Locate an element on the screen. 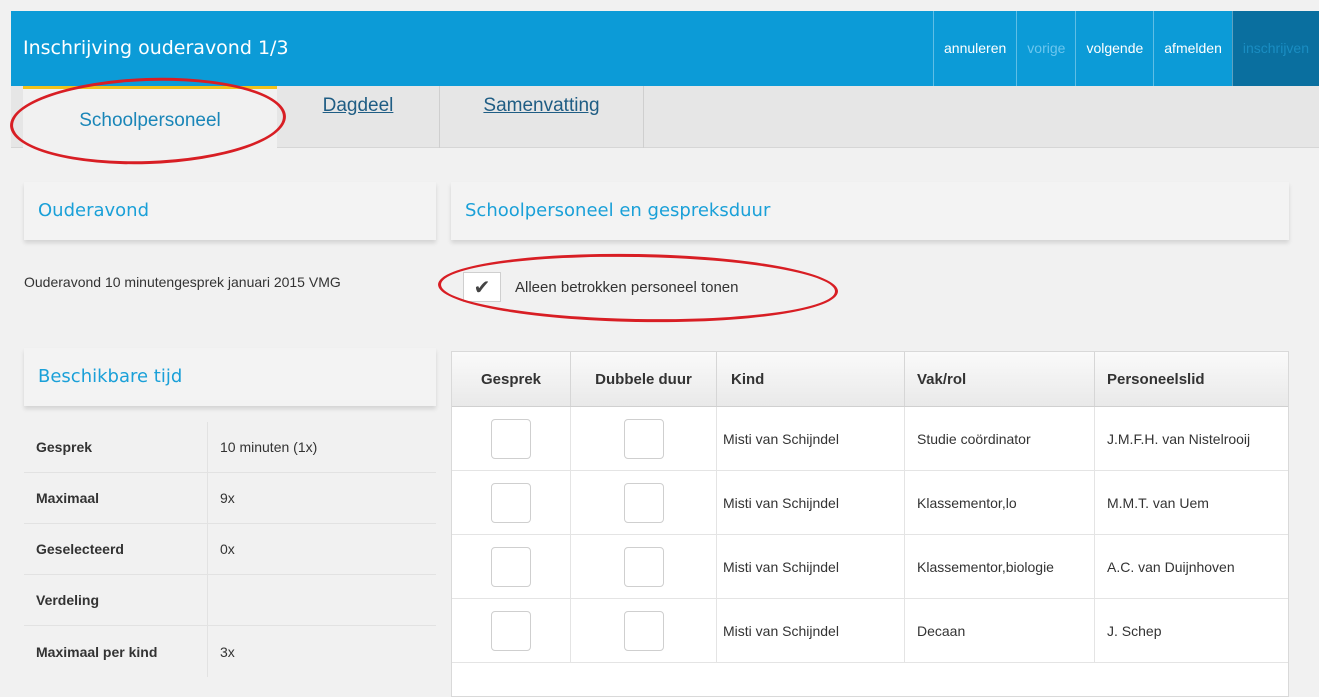 Image resolution: width=1319 pixels, height=697 pixels. column-vak-rol: Vak/rol is located at coordinates (1000, 379).